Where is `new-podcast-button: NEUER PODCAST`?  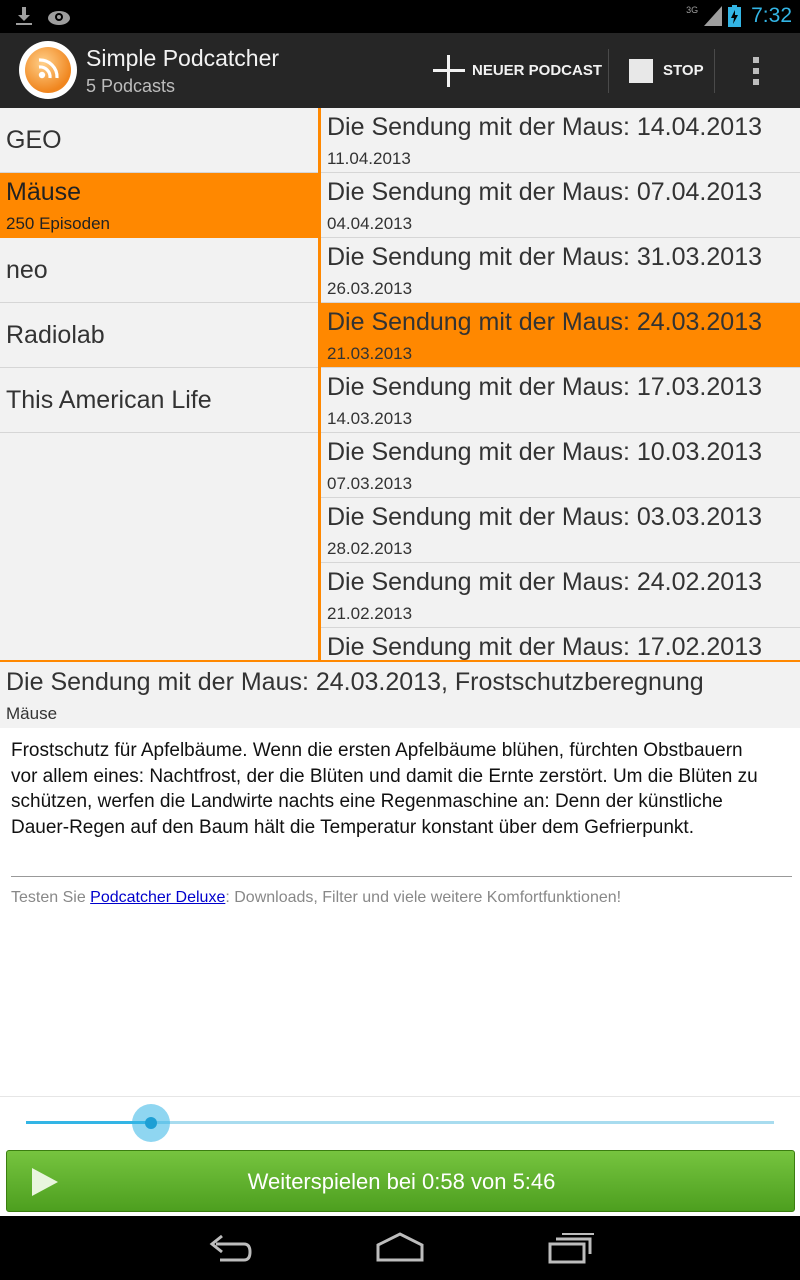
new-podcast-button: NEUER PODCAST is located at coordinates (517, 70).